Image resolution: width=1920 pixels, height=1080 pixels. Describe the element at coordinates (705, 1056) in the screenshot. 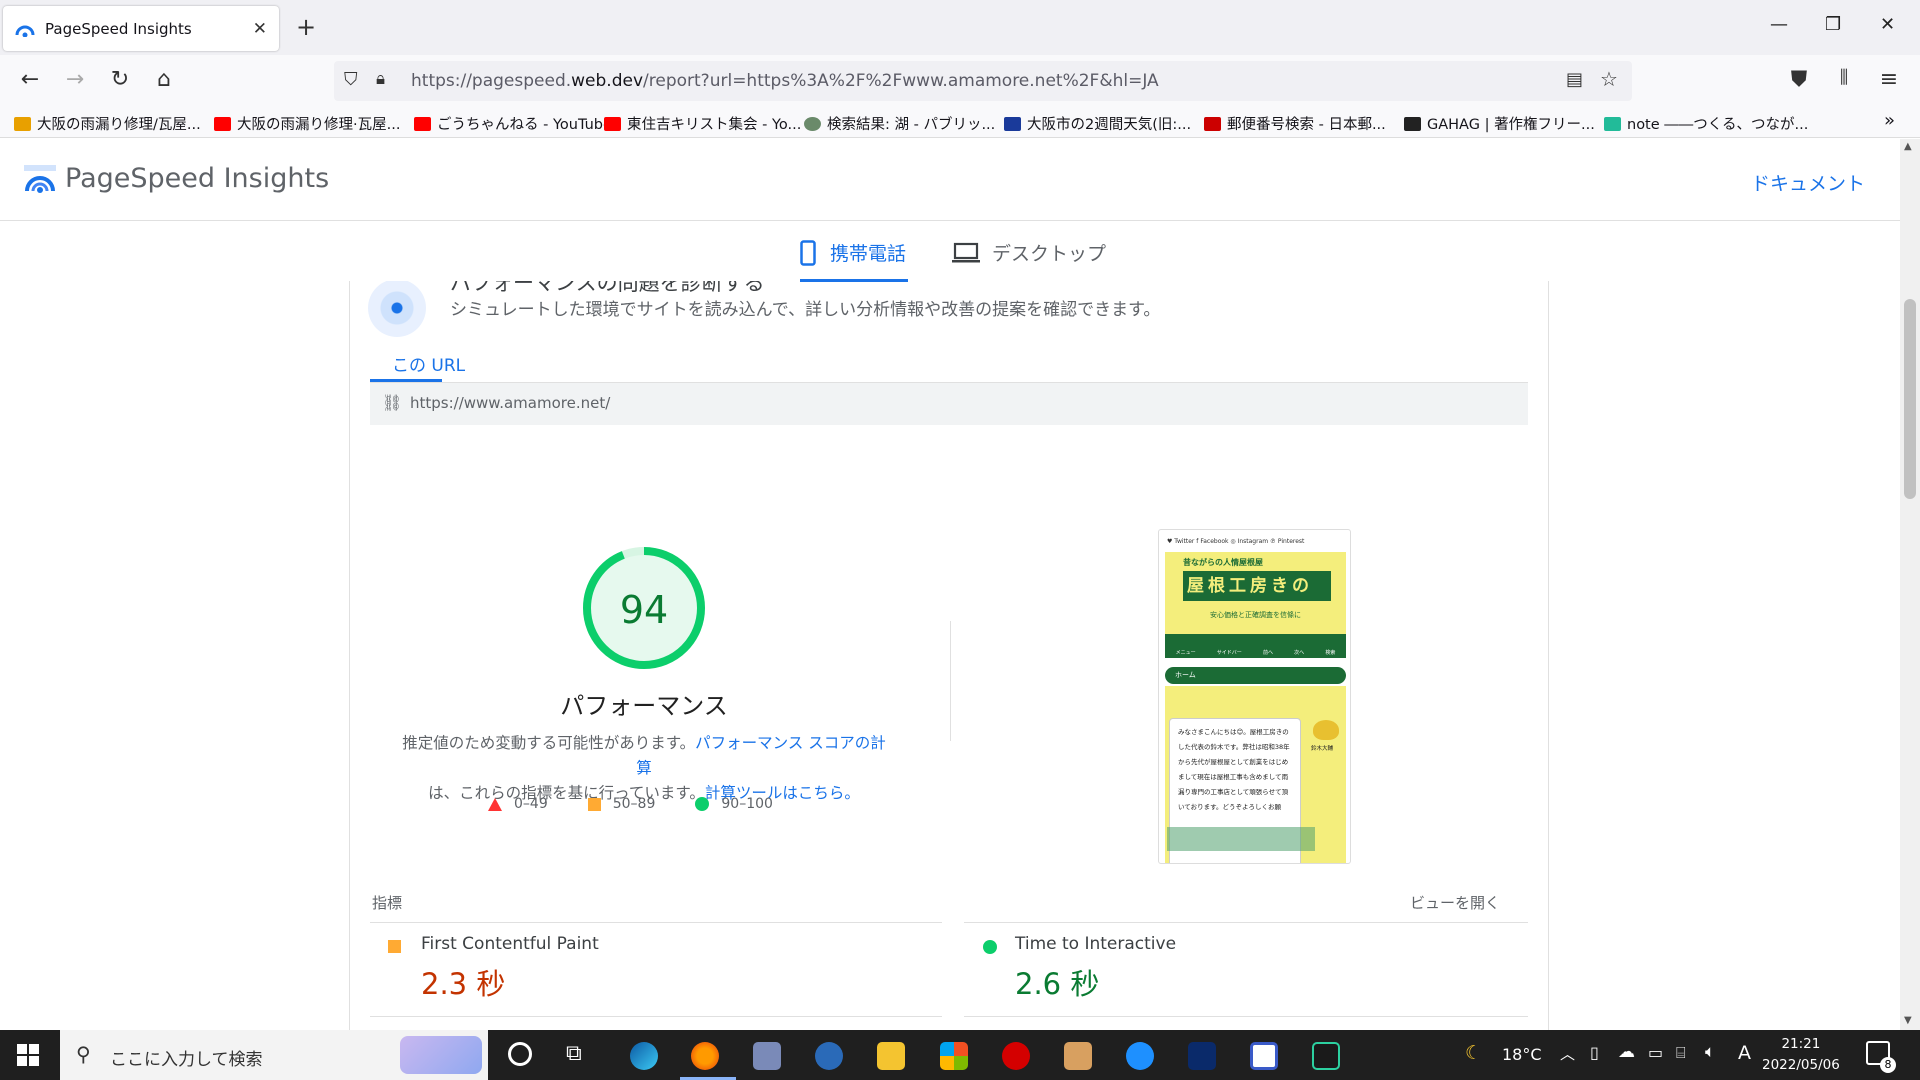

I see `firefox-icon` at that location.